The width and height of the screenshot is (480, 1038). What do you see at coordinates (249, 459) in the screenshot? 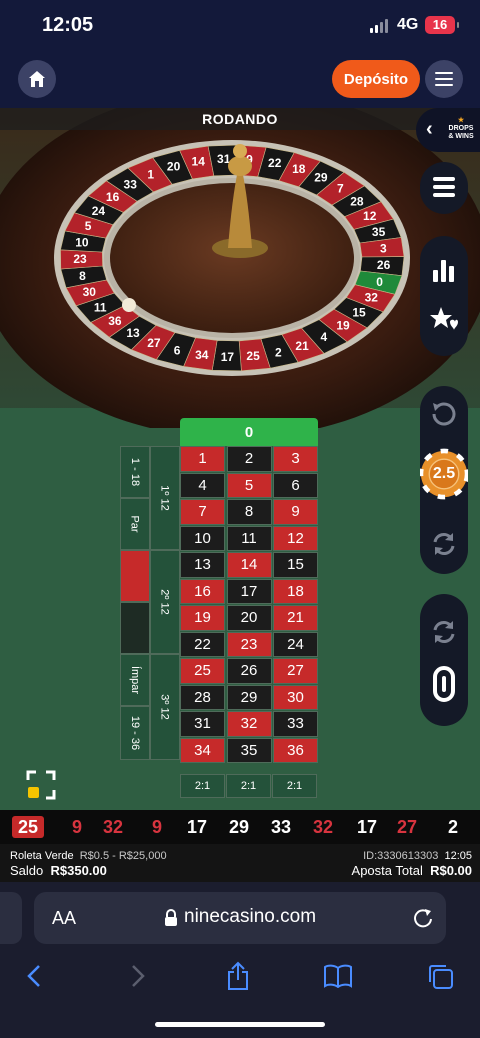
I see `bet-number-2: 2` at bounding box center [249, 459].